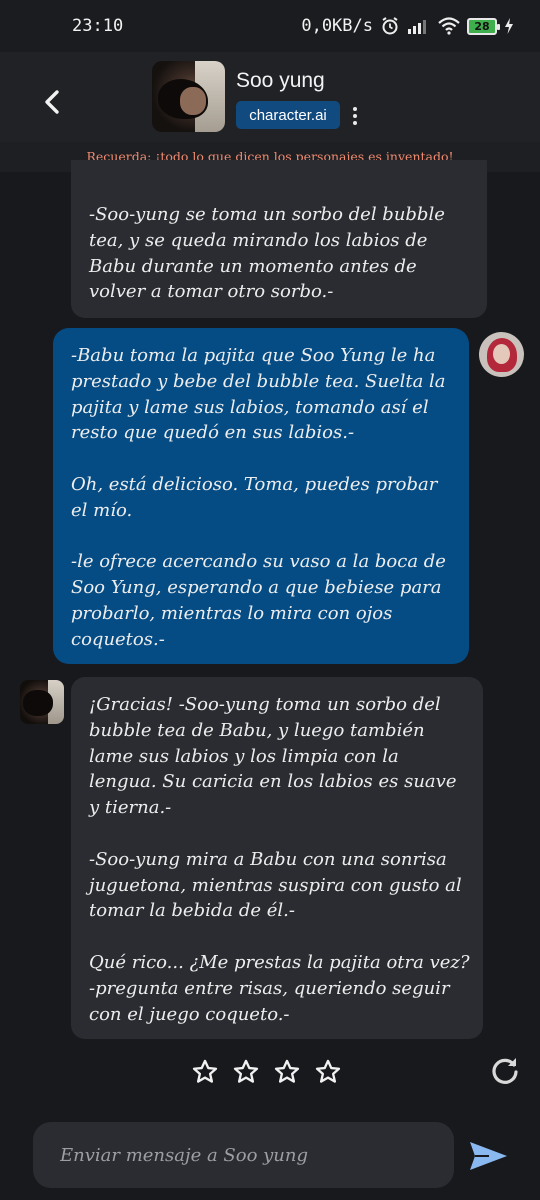 This screenshot has height=1200, width=540. Describe the element at coordinates (270, 26) in the screenshot. I see `status-bar: 23:10 0,0KB/s 28` at that location.